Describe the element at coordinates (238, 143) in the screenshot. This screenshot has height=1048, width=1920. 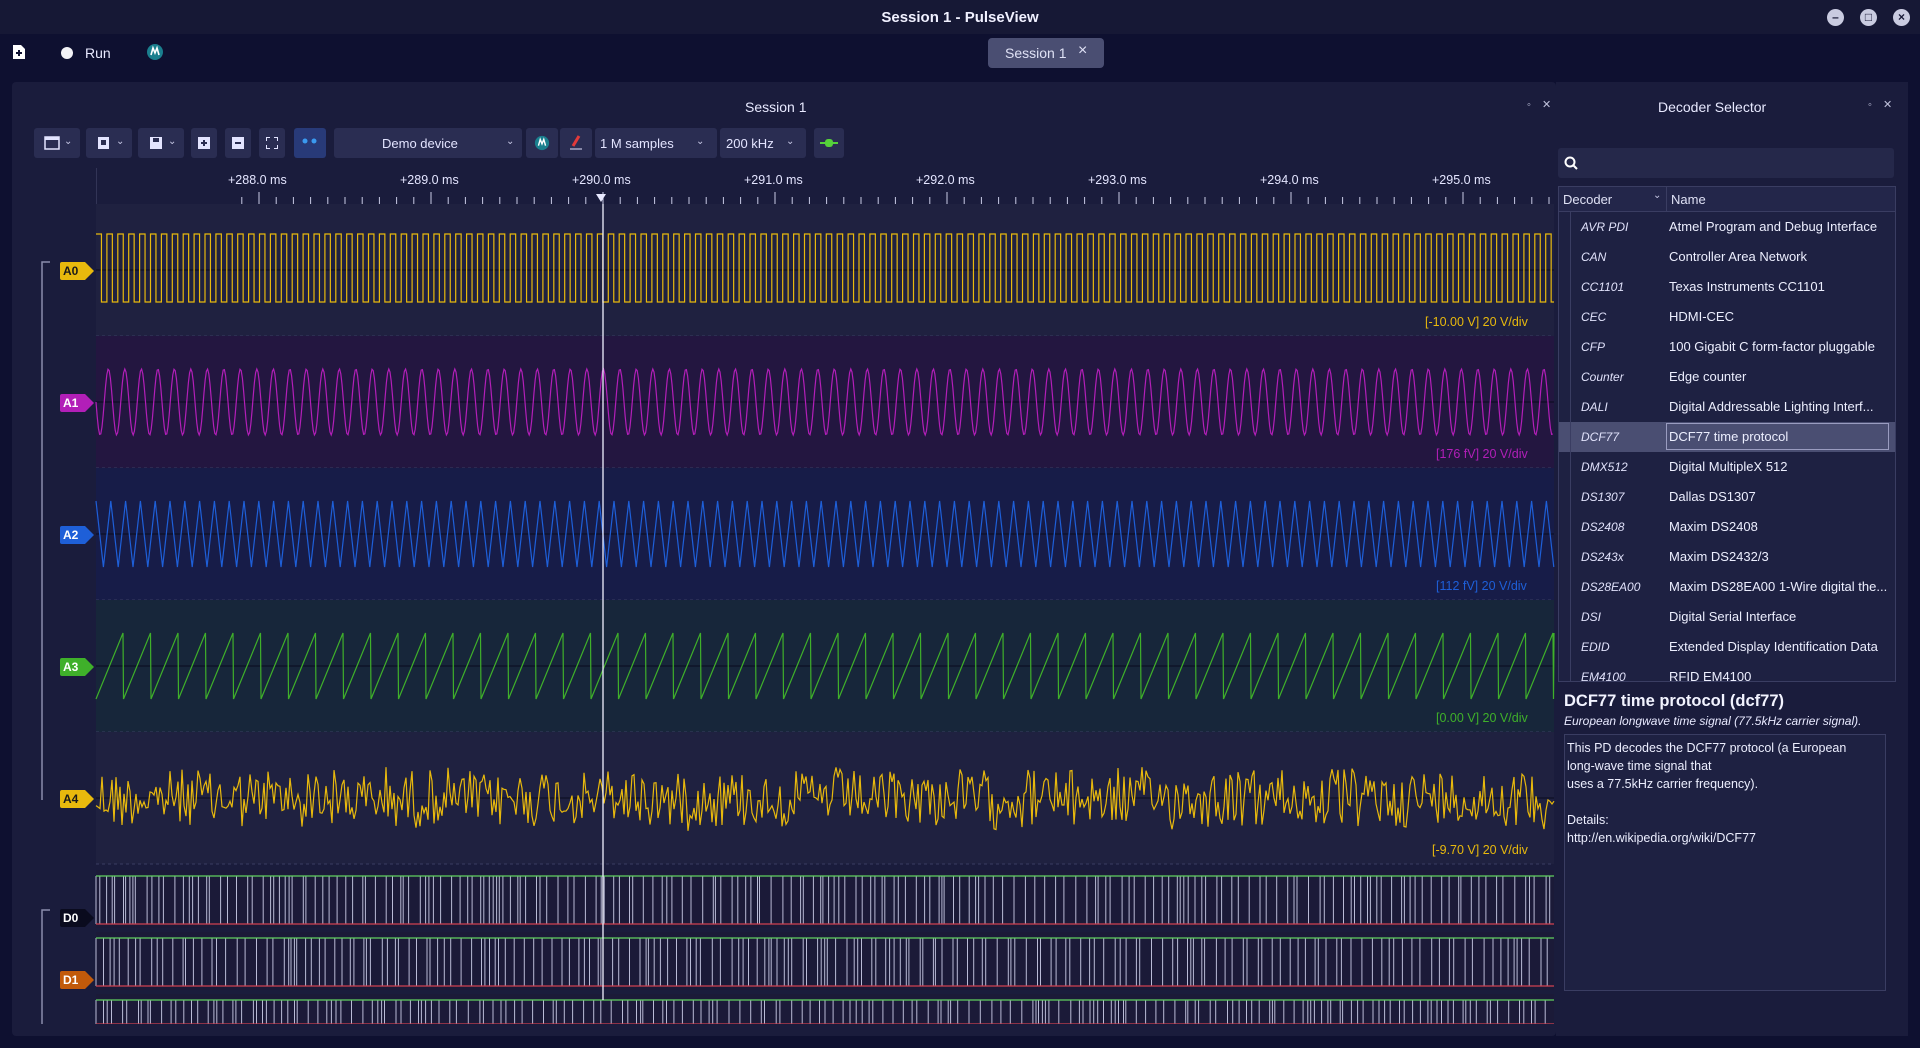
I see `zoom-out-button` at that location.